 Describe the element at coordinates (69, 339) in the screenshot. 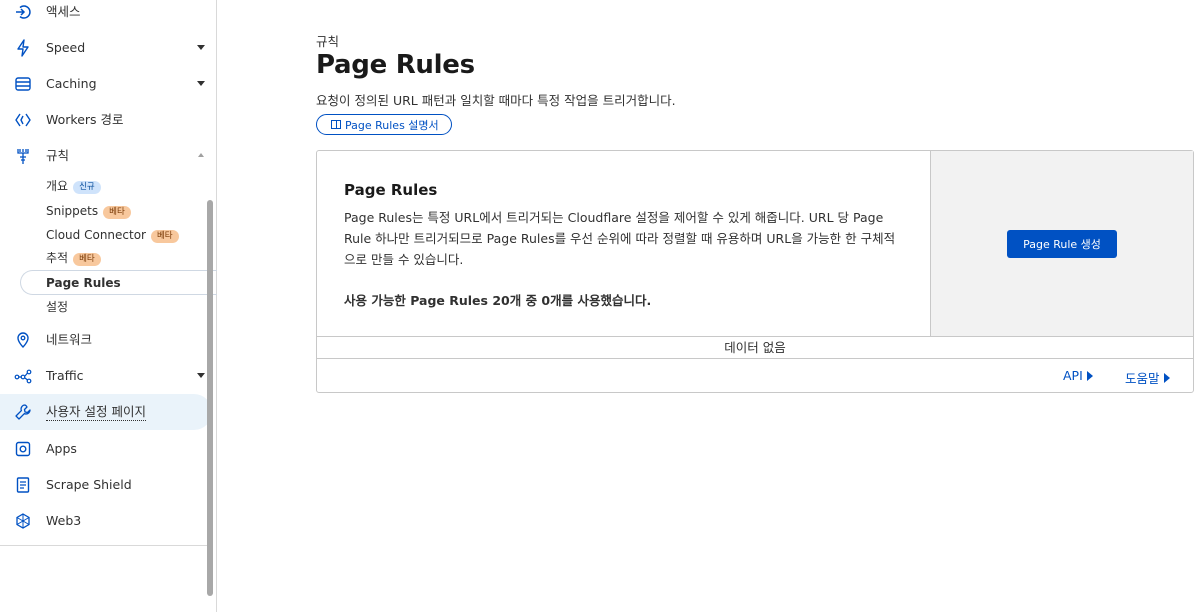

I see `sidebar-item-label: 네트워크` at that location.